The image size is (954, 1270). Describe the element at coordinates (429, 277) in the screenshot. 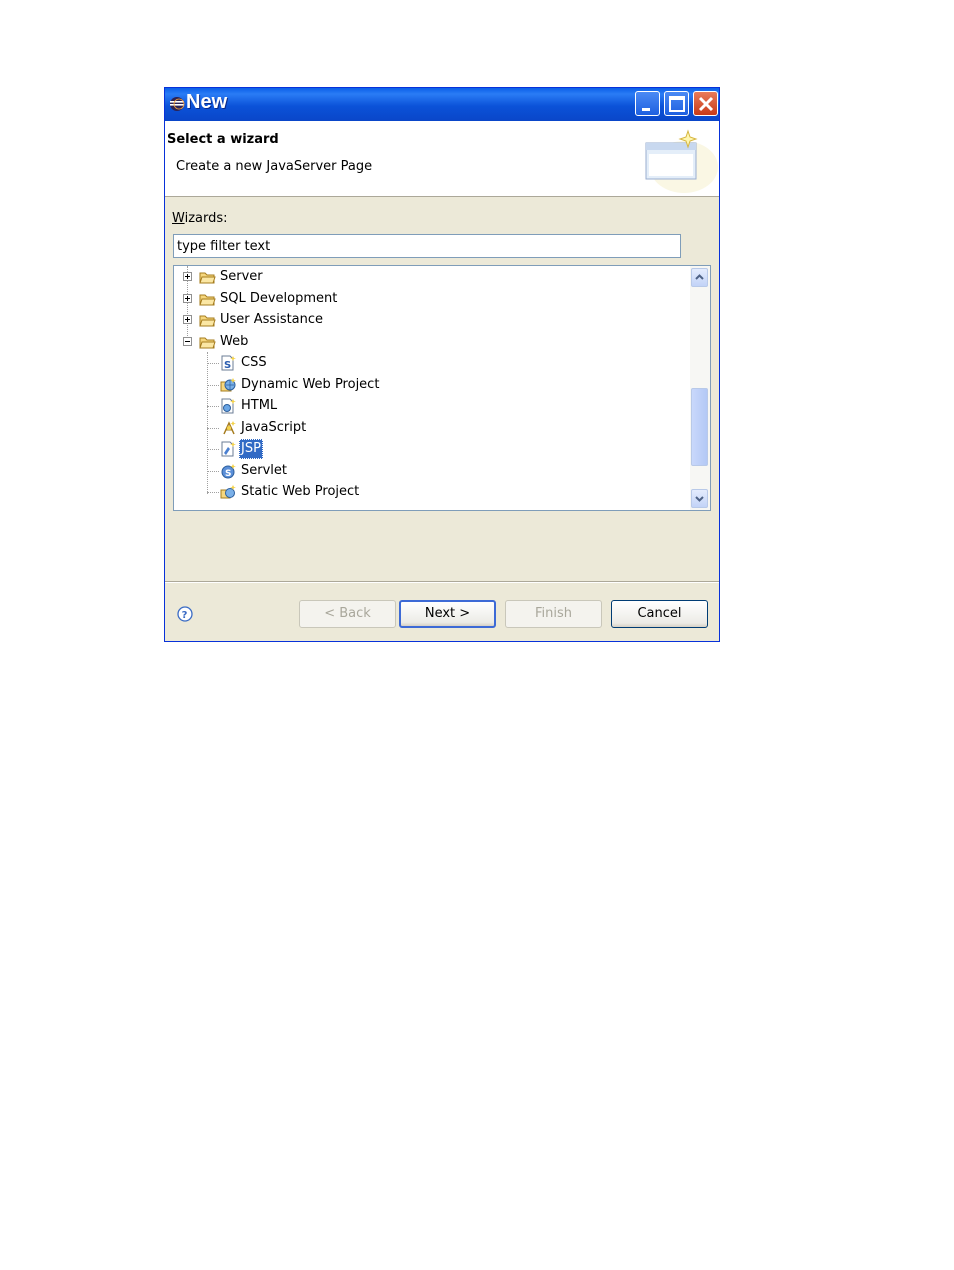

I see `tree-item-server: Server` at that location.